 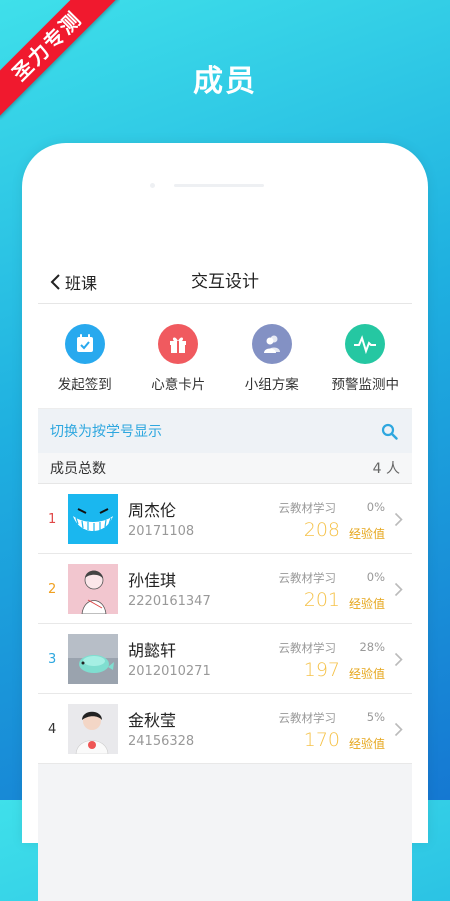 I want to click on member-count-row: 成员总数 4 人, so click(x=225, y=468).